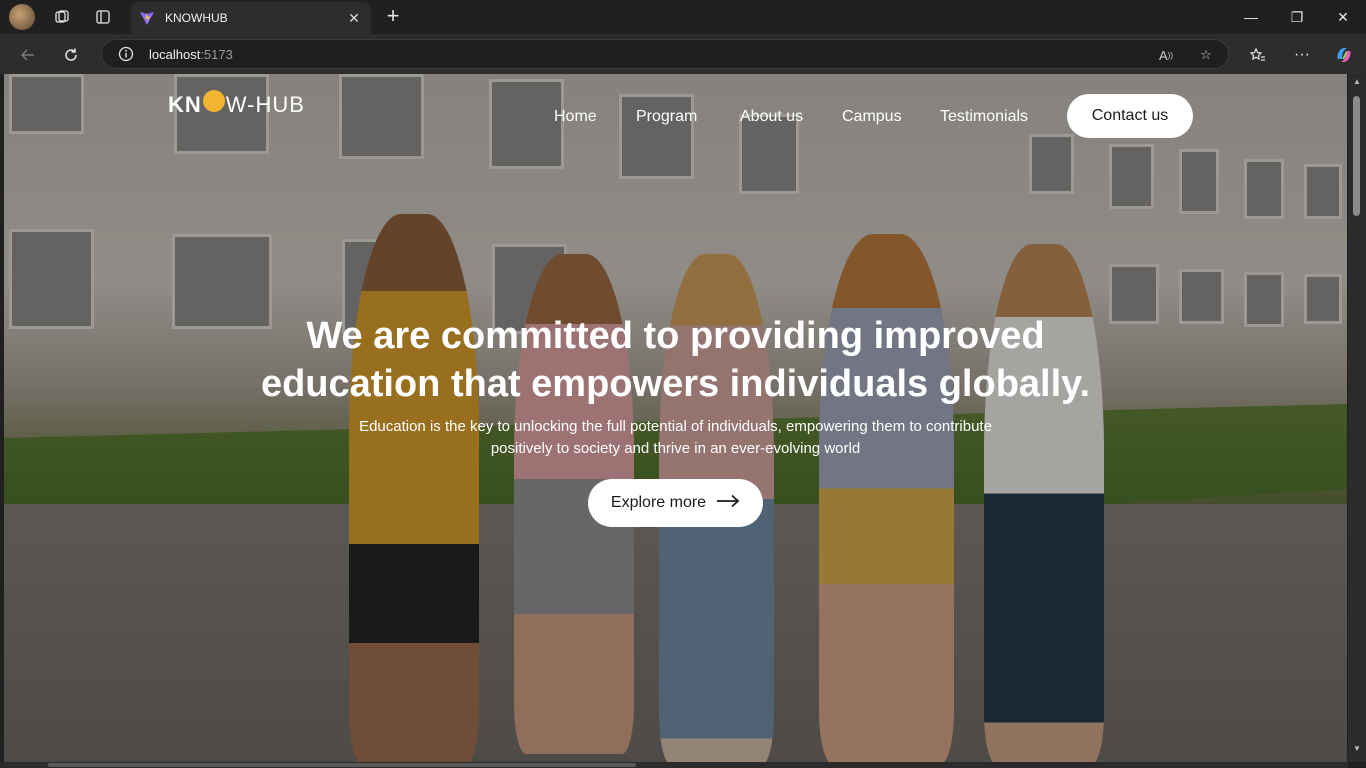 The height and width of the screenshot is (768, 1366). What do you see at coordinates (658, 502) in the screenshot?
I see `explore-more-label: Explore more` at bounding box center [658, 502].